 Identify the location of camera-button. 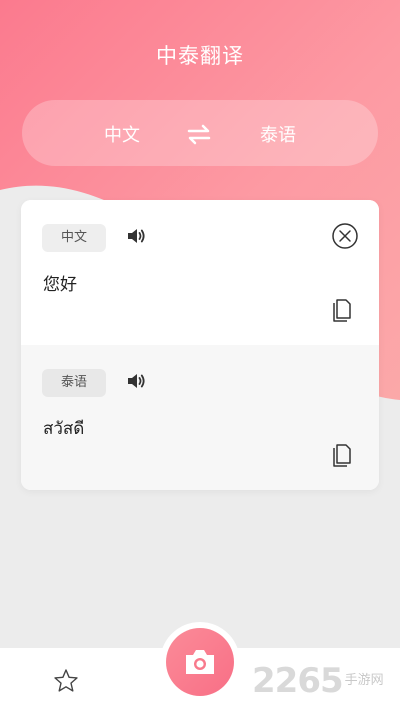
(200, 662).